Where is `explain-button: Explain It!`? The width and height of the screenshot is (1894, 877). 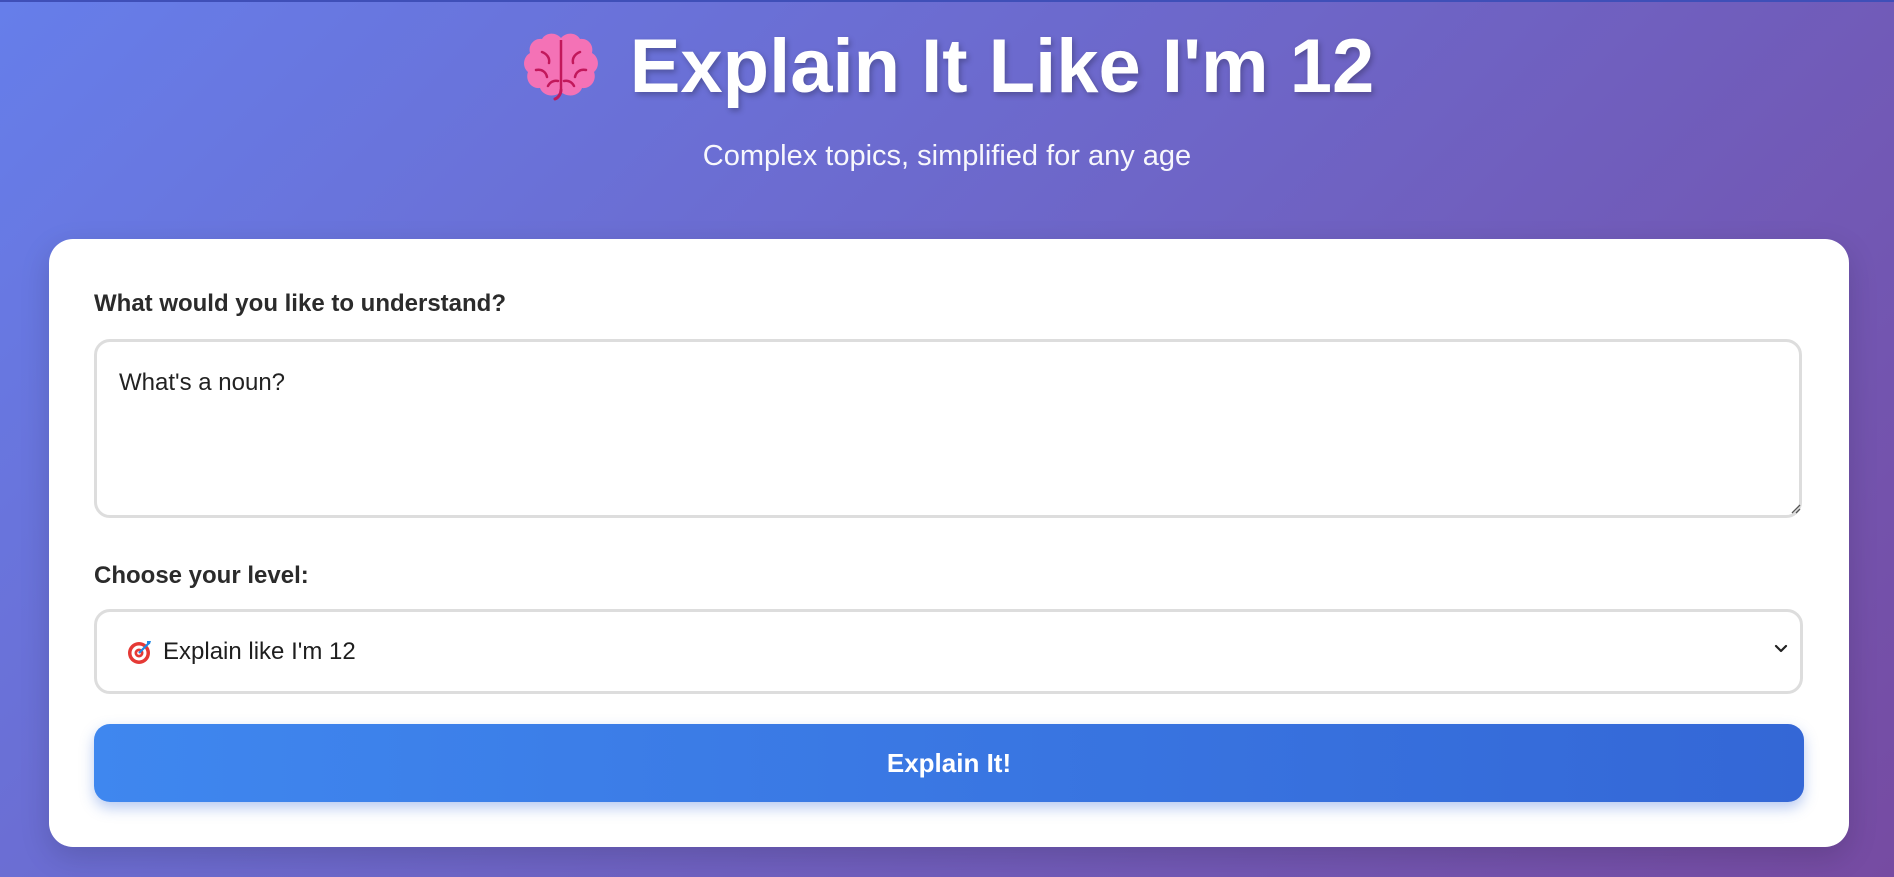
explain-button: Explain It! is located at coordinates (949, 763).